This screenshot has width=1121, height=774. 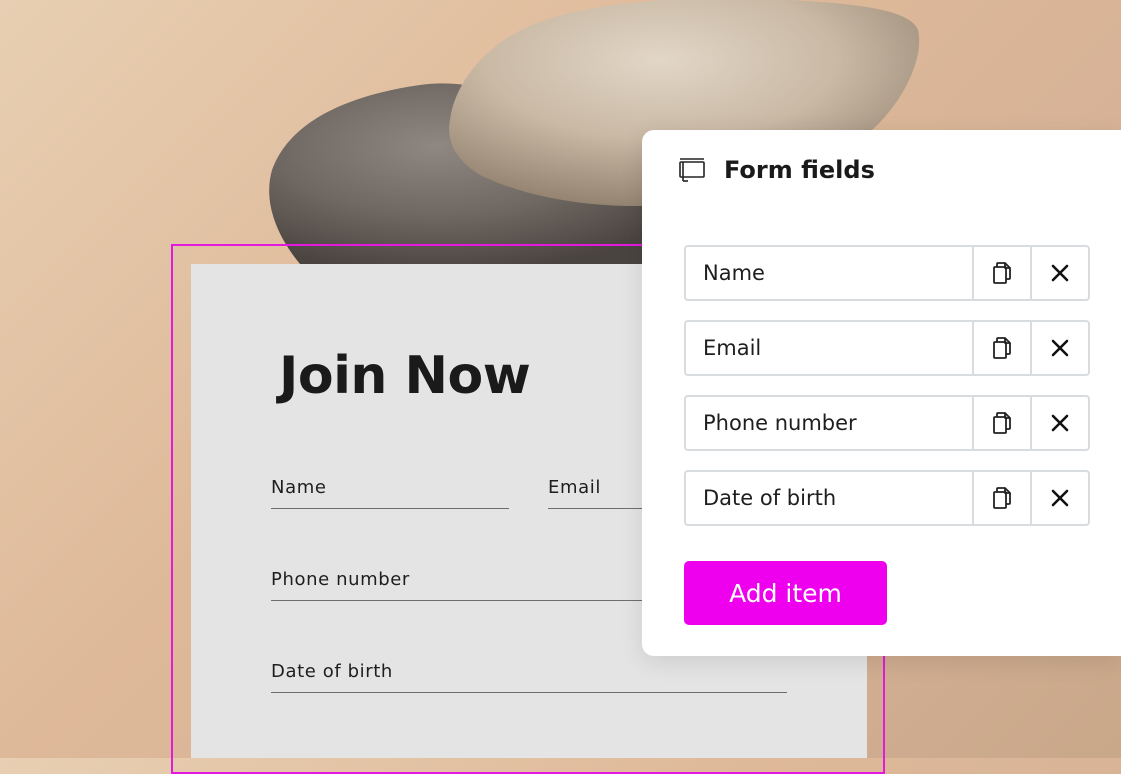 I want to click on field-item-label: Email, so click(x=830, y=348).